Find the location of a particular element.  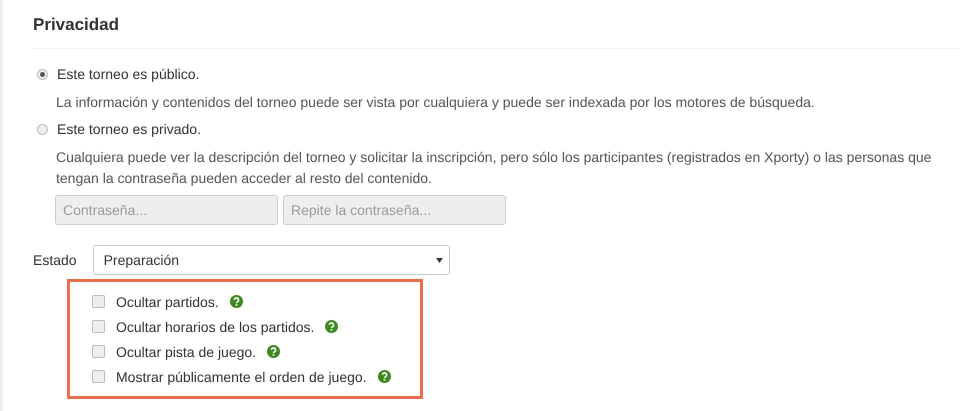

checkbox-label: Ocultar horarios de los partidos. is located at coordinates (215, 326).